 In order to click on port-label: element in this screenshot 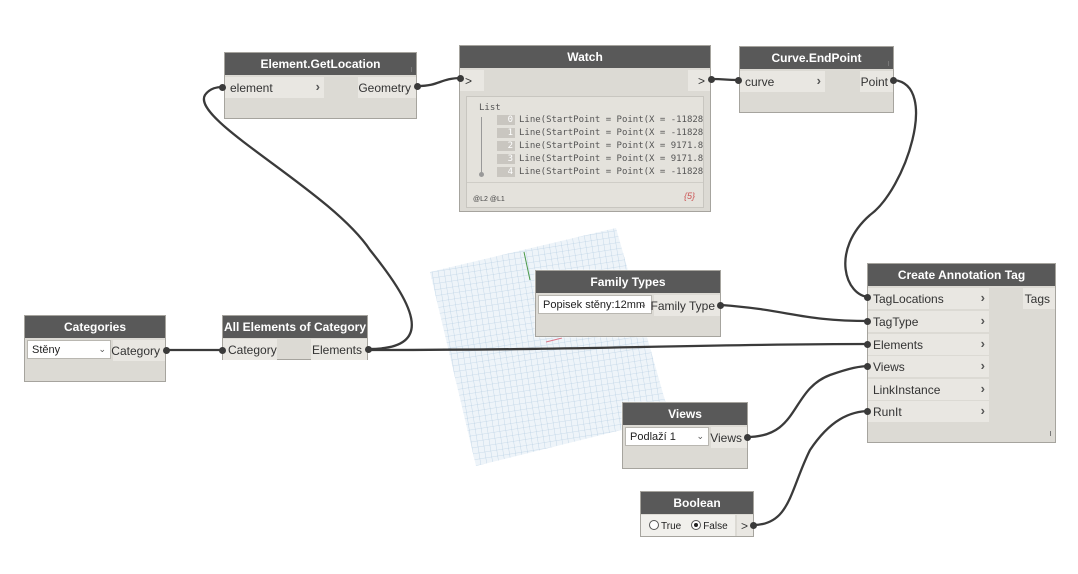, I will do `click(251, 87)`.